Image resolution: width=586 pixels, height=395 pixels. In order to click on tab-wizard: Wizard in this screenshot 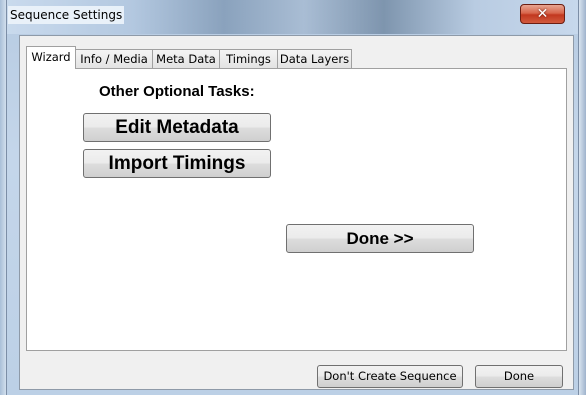, I will do `click(51, 57)`.